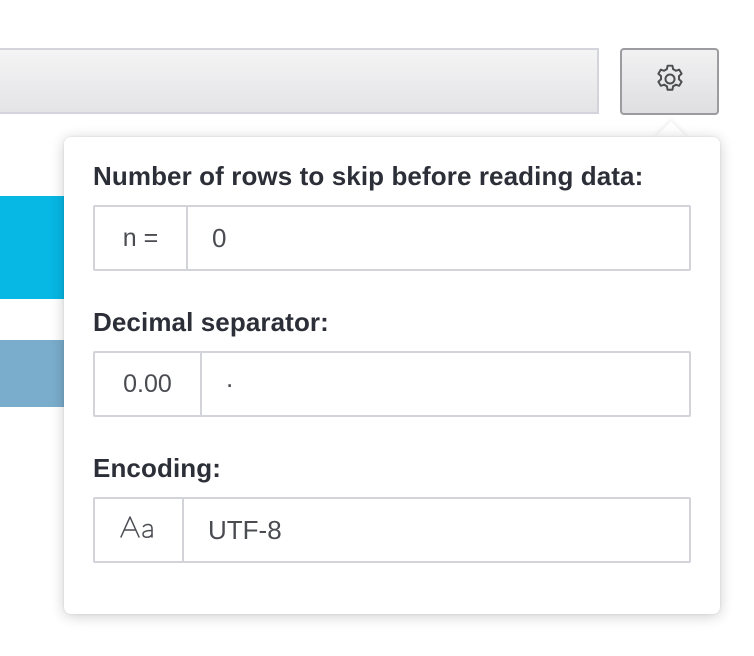 This screenshot has height=656, width=754. I want to click on decimal-separator-input-group: 0.00 ., so click(392, 384).